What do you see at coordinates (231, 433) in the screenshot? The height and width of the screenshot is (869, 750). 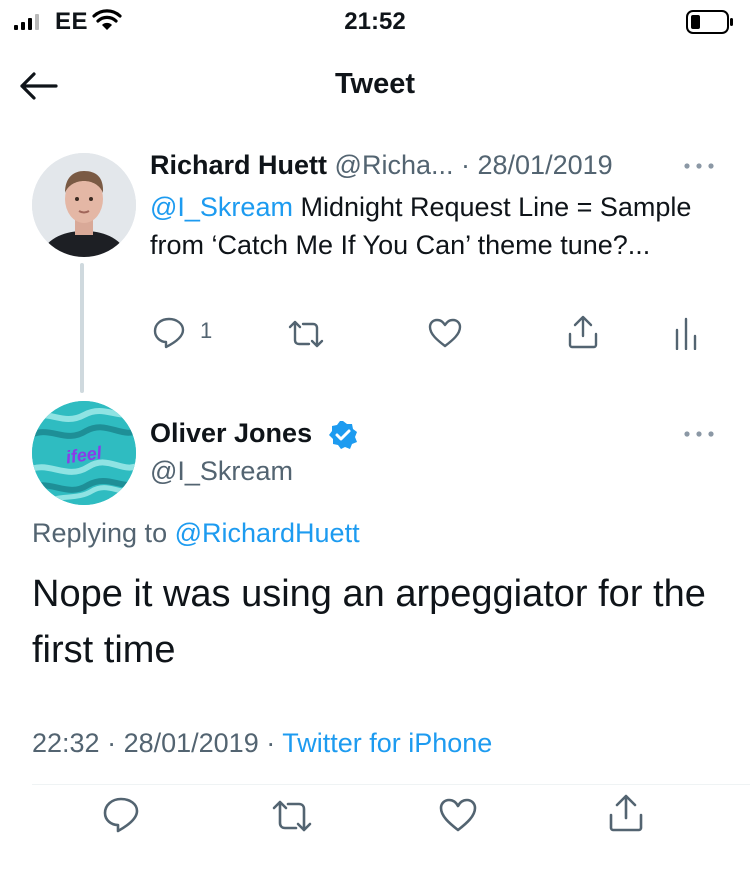 I see `reply-author-name: Oliver Jones` at bounding box center [231, 433].